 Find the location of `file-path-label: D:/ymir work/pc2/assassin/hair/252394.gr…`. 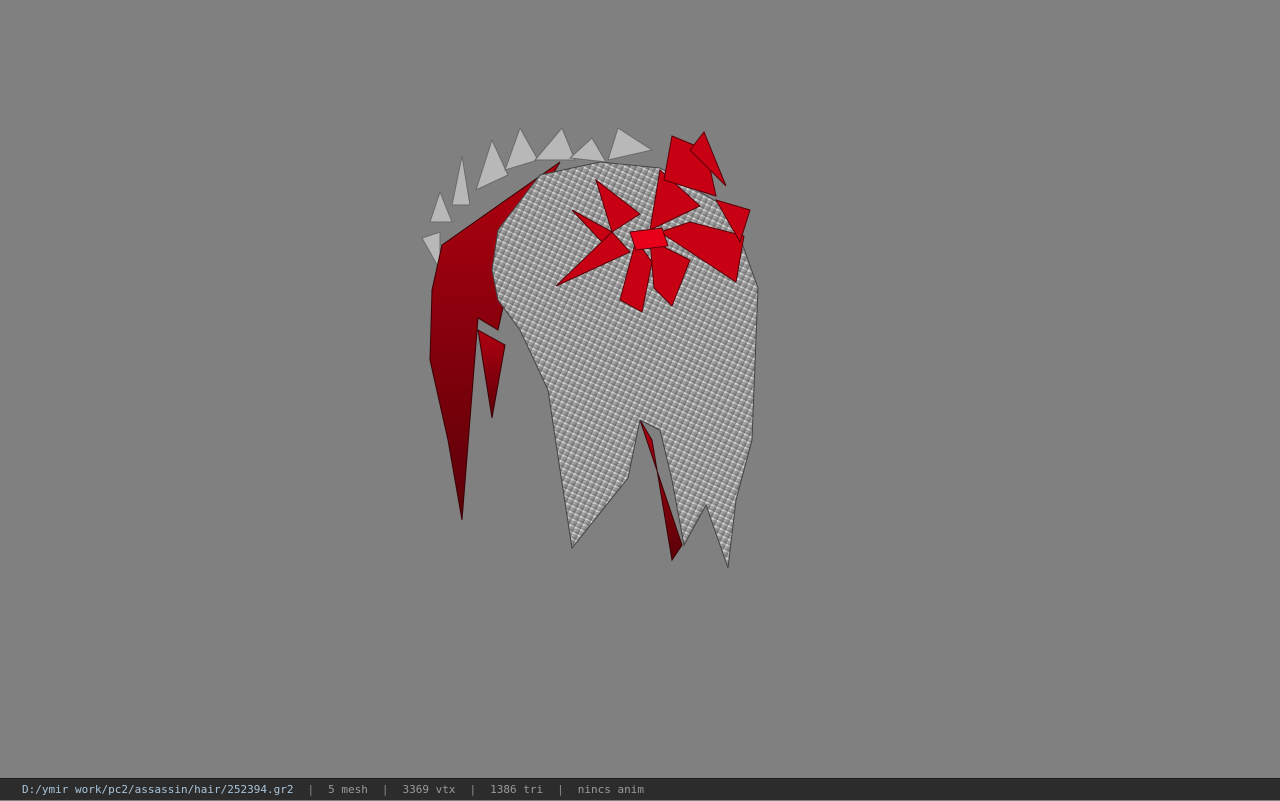

file-path-label: D:/ymir work/pc2/assassin/hair/252394.gr… is located at coordinates (158, 789).